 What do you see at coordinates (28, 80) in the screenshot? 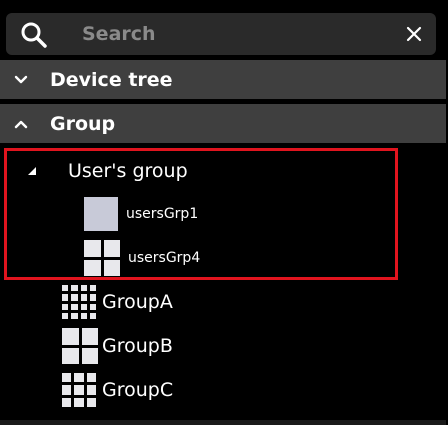
I see `chevron-down-icon` at bounding box center [28, 80].